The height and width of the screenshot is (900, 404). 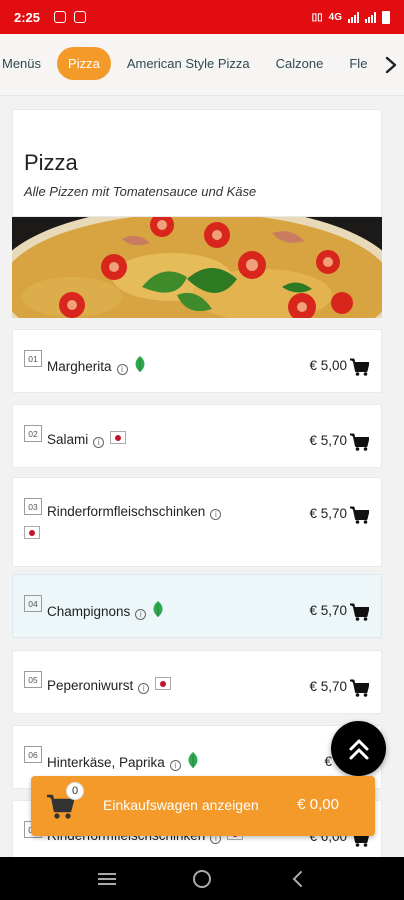 I want to click on status-bar: 2:25 ▯▯ 4G, so click(x=202, y=17).